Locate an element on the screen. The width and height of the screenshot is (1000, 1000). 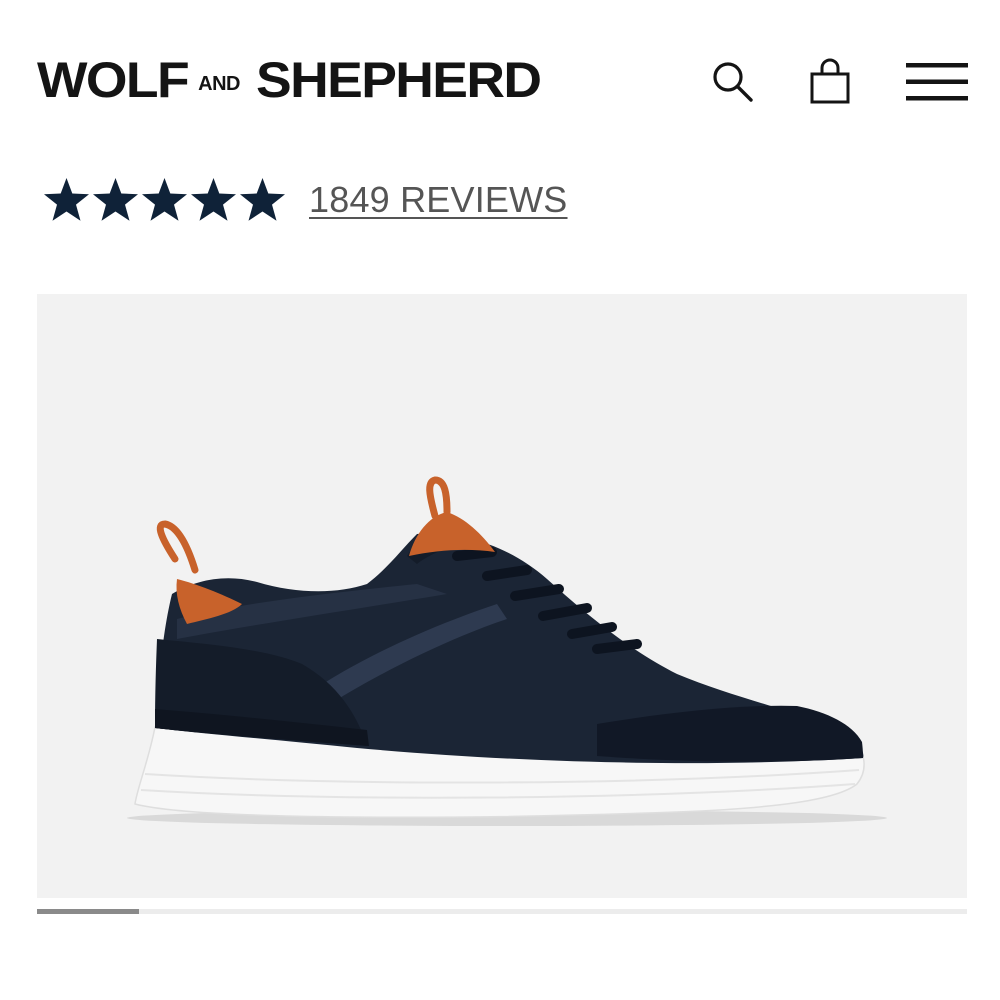
shopping-bag-icon is located at coordinates (830, 81).